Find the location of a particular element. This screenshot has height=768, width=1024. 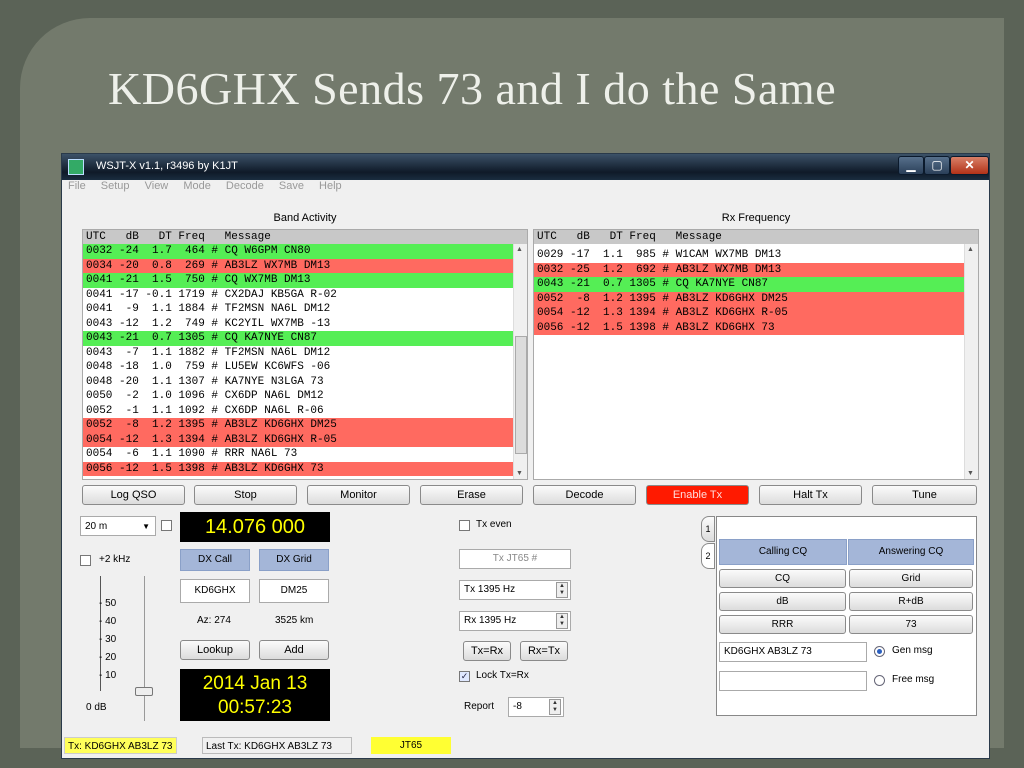

tx-even-label: Tx even is located at coordinates (494, 524).